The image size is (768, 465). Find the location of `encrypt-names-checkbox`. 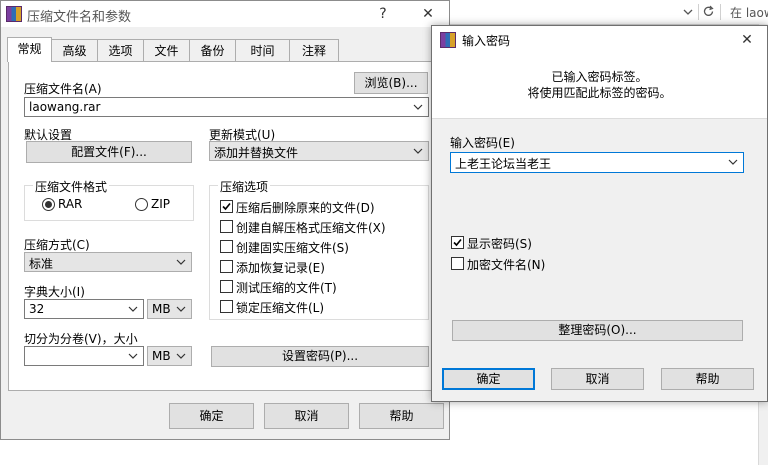

encrypt-names-checkbox is located at coordinates (457, 263).